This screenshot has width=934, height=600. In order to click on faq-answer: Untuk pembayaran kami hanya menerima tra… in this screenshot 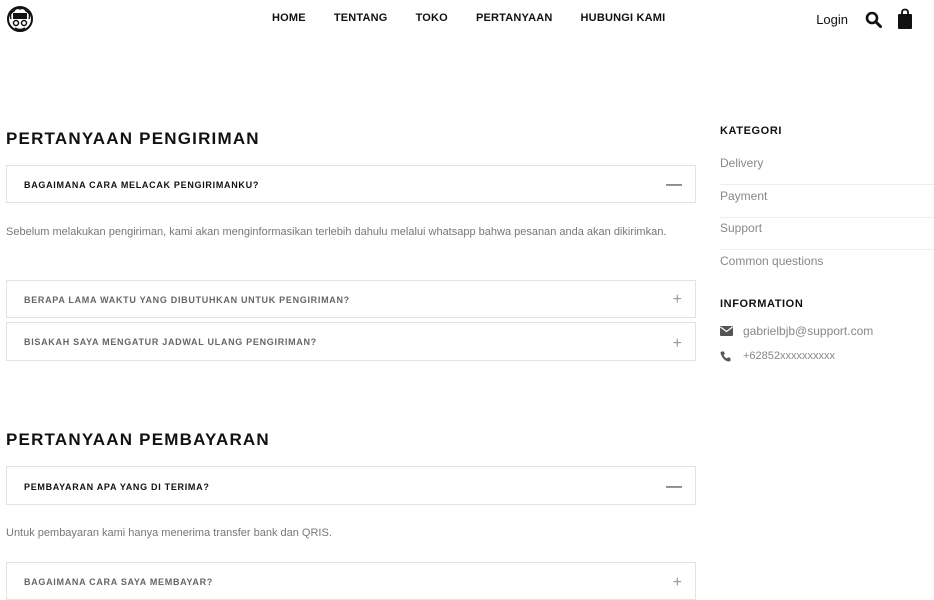, I will do `click(169, 533)`.